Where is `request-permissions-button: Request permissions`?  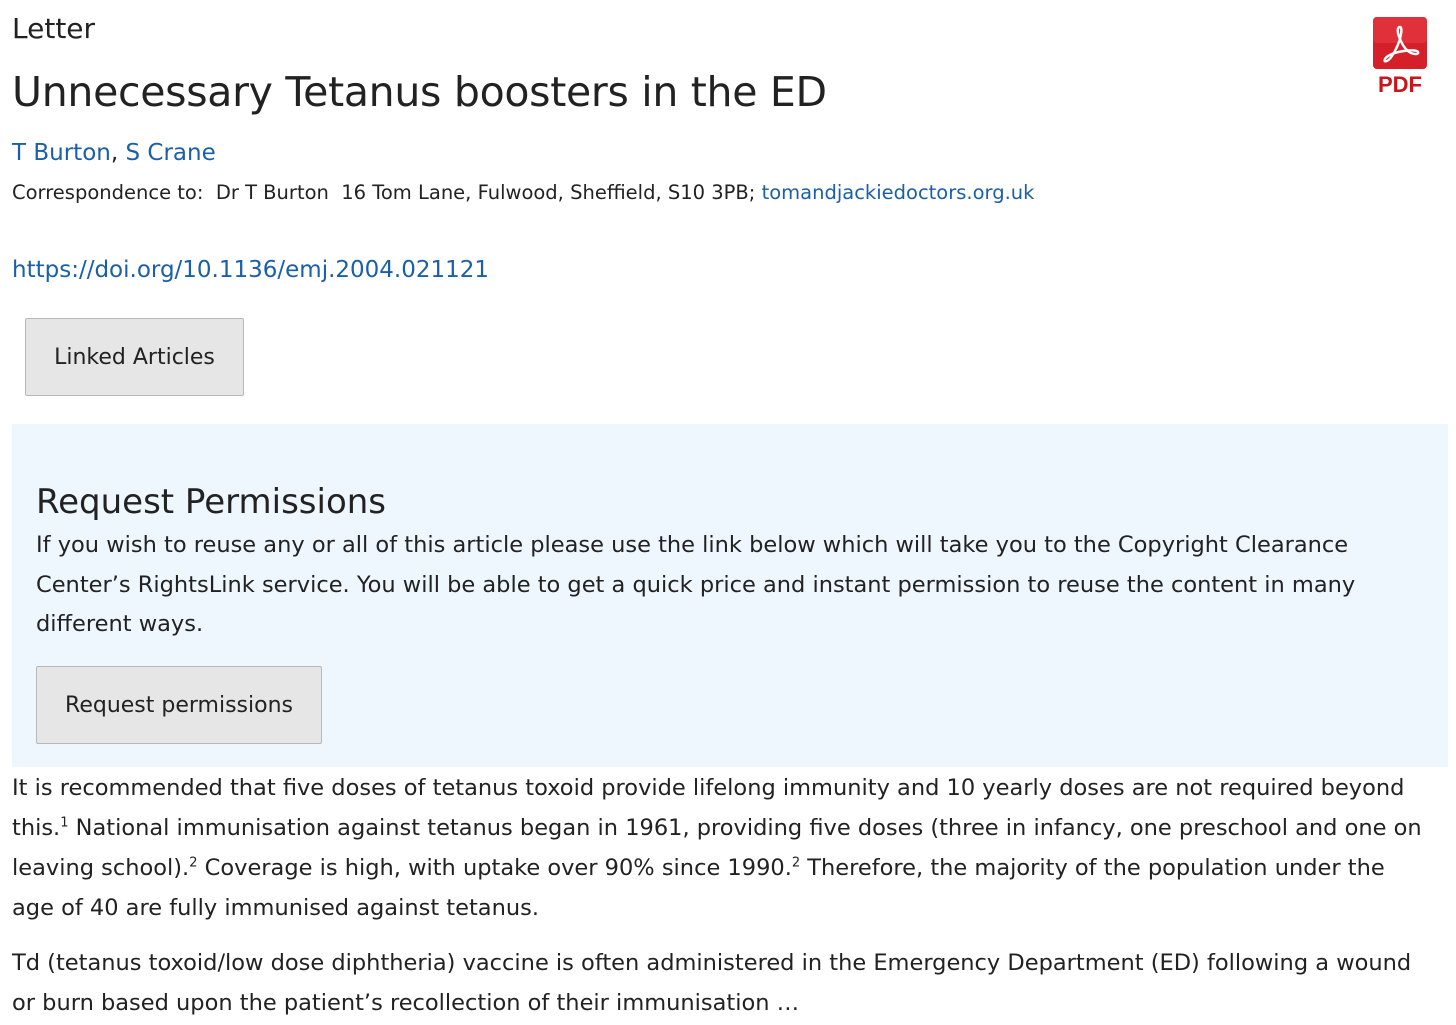 request-permissions-button: Request permissions is located at coordinates (179, 705).